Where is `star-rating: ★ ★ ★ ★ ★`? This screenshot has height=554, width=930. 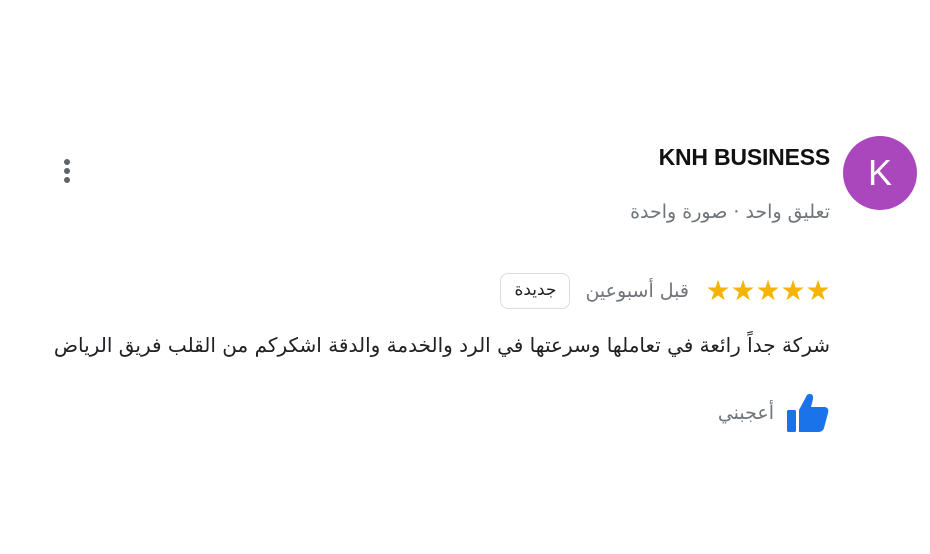 star-rating: ★ ★ ★ ★ ★ is located at coordinates (767, 291).